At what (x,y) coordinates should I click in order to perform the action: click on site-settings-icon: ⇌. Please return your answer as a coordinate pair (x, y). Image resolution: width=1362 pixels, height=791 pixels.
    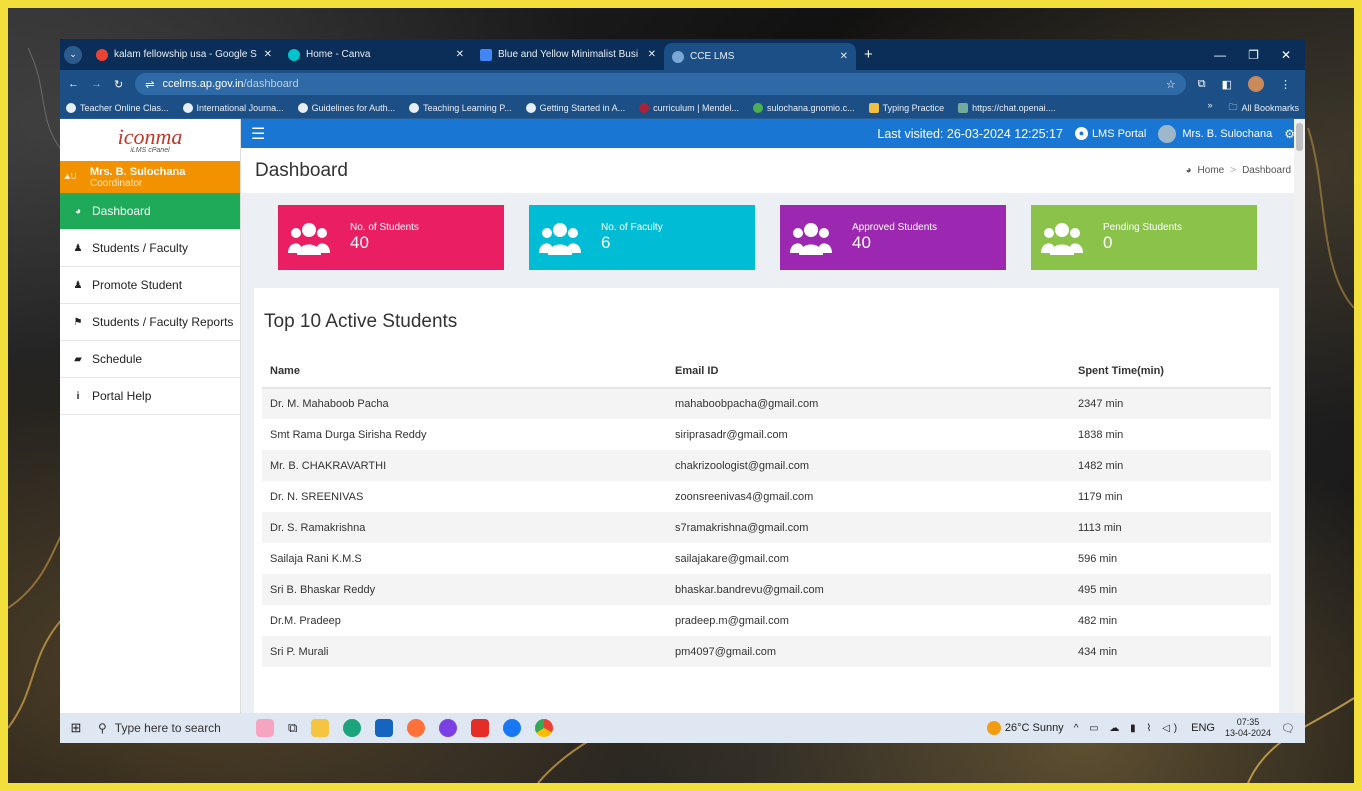
    Looking at the image, I should click on (149, 84).